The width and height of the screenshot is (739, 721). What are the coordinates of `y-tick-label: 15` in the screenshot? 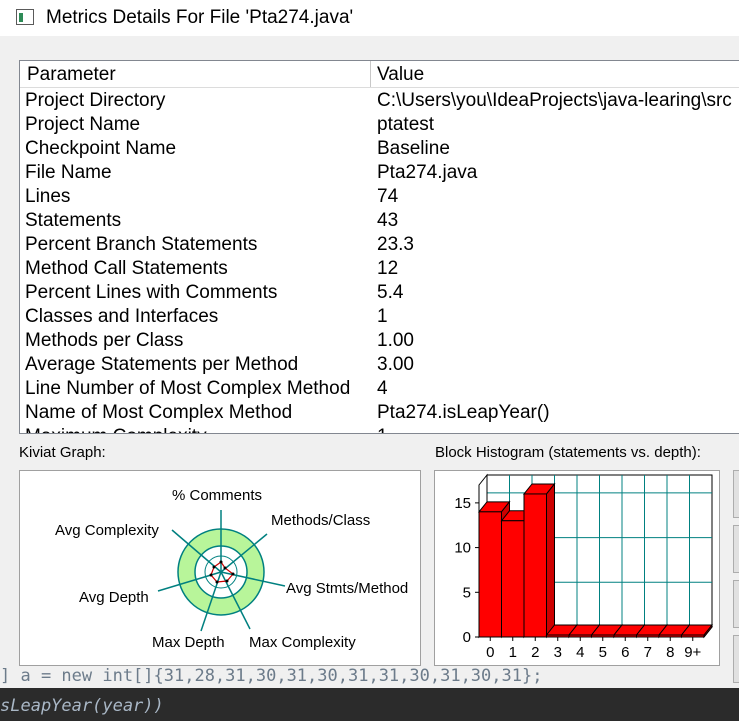 It's located at (462, 503).